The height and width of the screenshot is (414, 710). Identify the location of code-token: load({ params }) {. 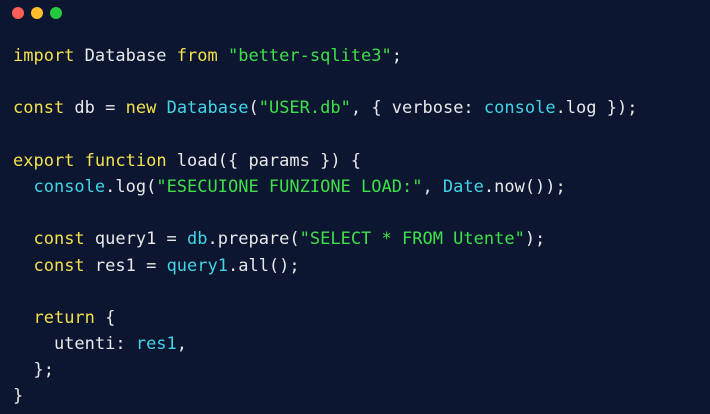
(264, 160).